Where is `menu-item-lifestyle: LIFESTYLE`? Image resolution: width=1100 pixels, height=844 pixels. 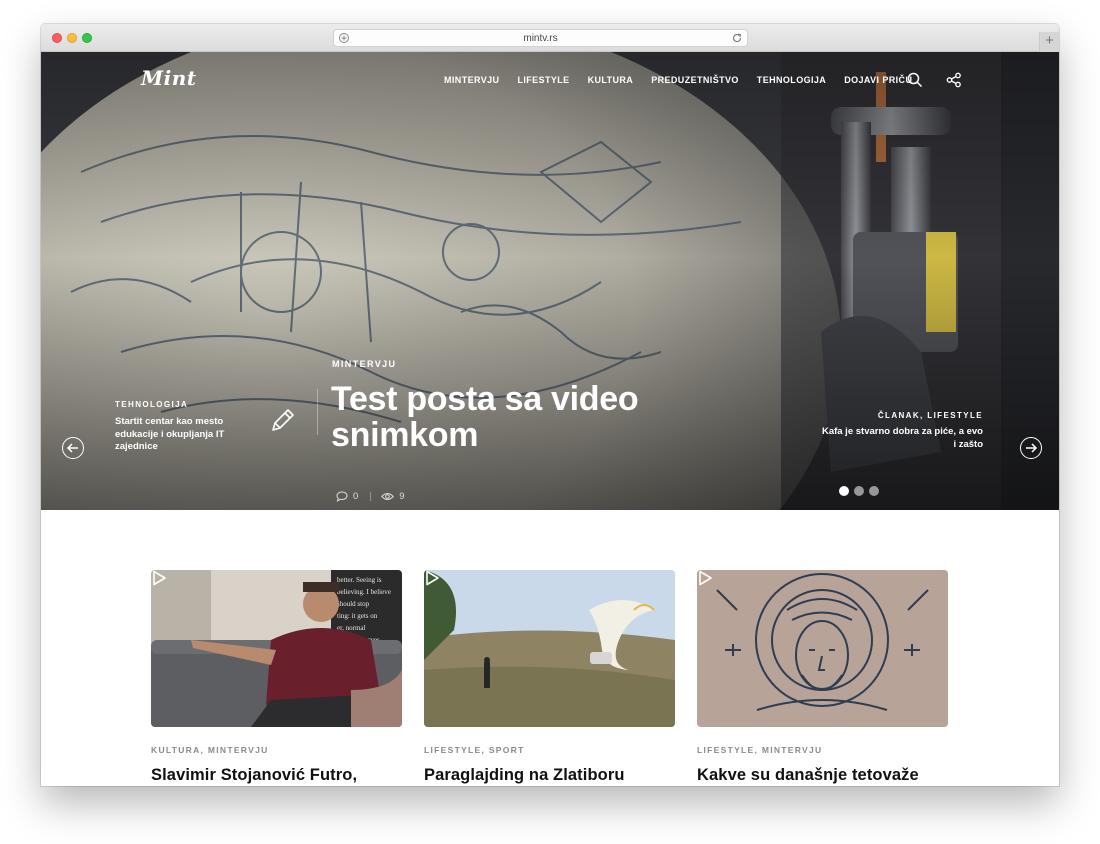 menu-item-lifestyle: LIFESTYLE is located at coordinates (543, 80).